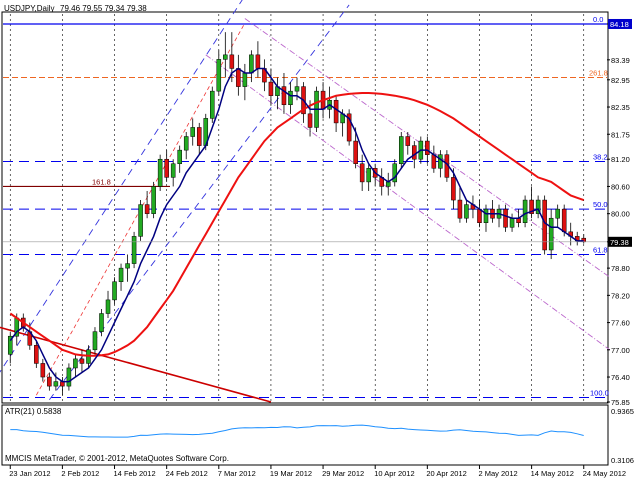  What do you see at coordinates (620, 268) in the screenshot?
I see `price-tick-label: 78.80` at bounding box center [620, 268].